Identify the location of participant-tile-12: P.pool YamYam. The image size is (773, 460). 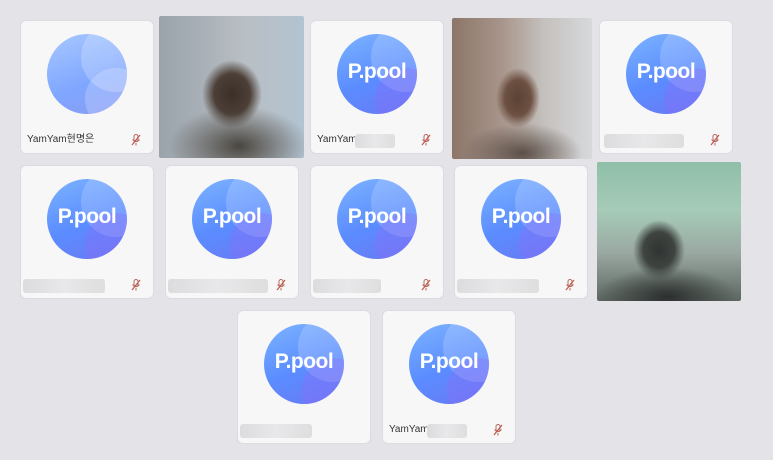
(449, 377).